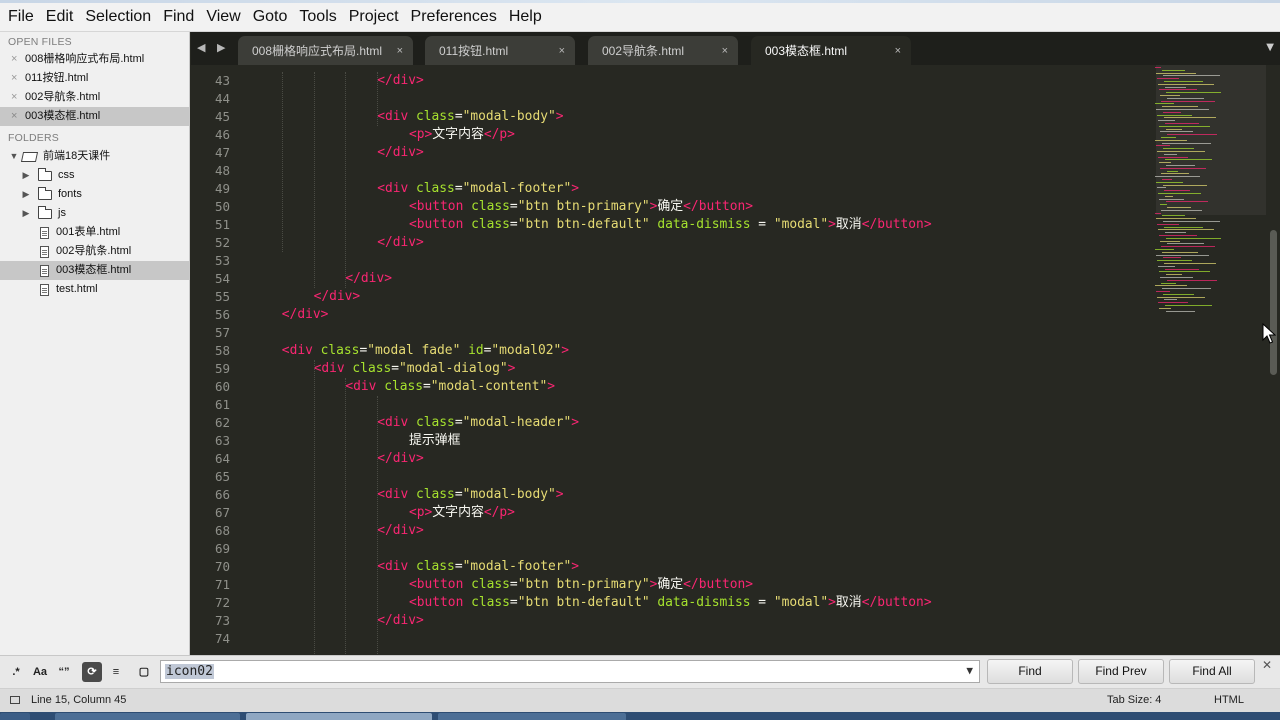 Image resolution: width=1280 pixels, height=720 pixels. What do you see at coordinates (513, 584) in the screenshot?
I see `code-token: =` at bounding box center [513, 584].